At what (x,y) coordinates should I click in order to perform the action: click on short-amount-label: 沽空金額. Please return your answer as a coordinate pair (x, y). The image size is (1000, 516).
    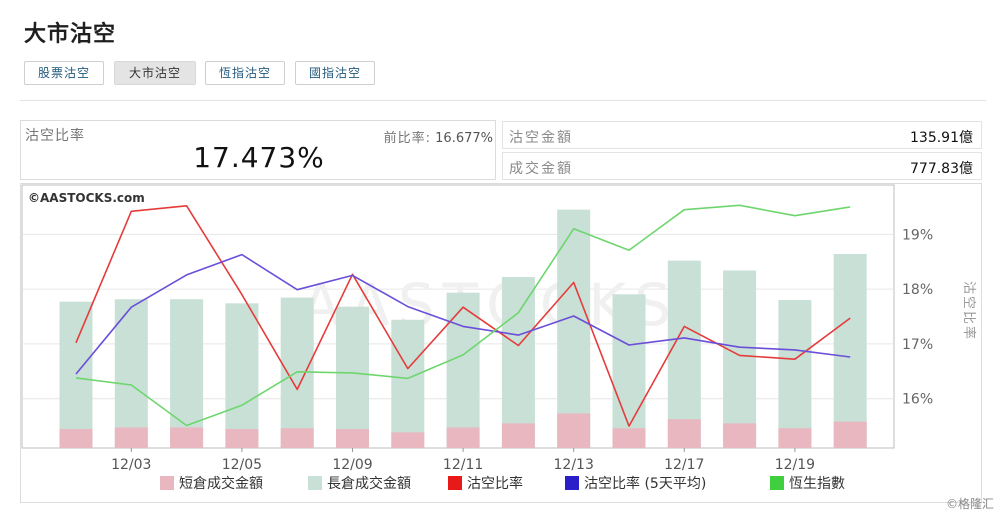
    Looking at the image, I should click on (541, 138).